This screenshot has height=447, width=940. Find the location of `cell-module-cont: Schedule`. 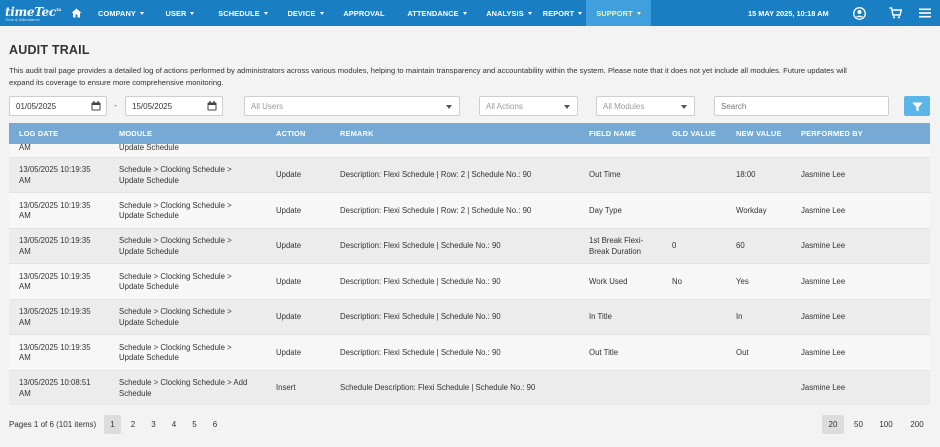

cell-module-cont: Schedule is located at coordinates (135, 393).